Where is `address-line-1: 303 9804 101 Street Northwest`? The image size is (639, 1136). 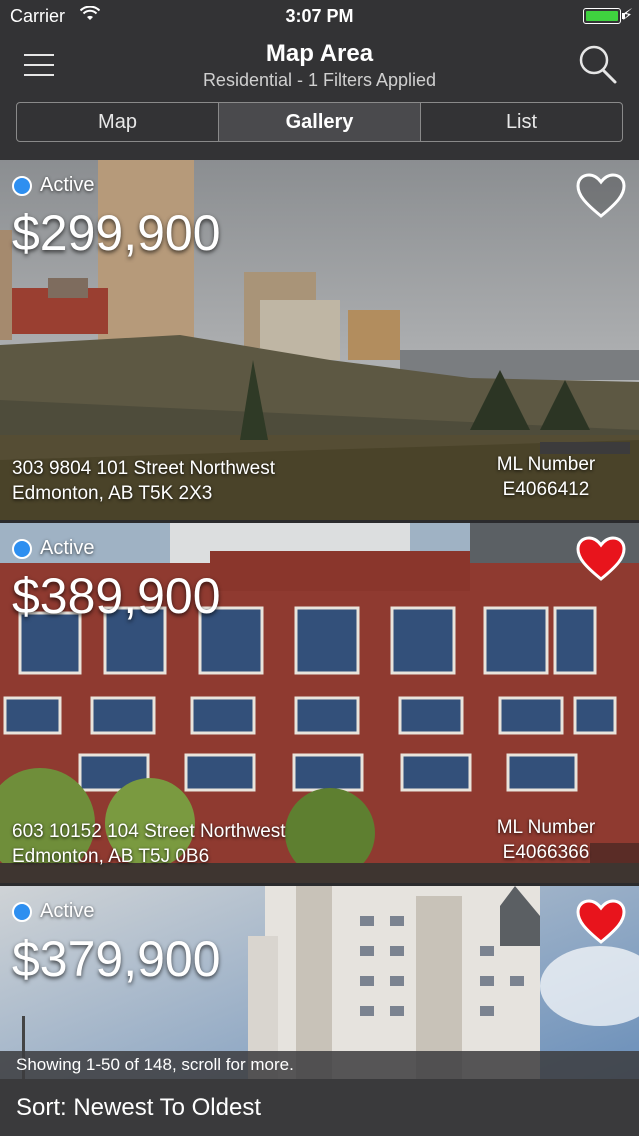 address-line-1: 303 9804 101 Street Northwest is located at coordinates (144, 468).